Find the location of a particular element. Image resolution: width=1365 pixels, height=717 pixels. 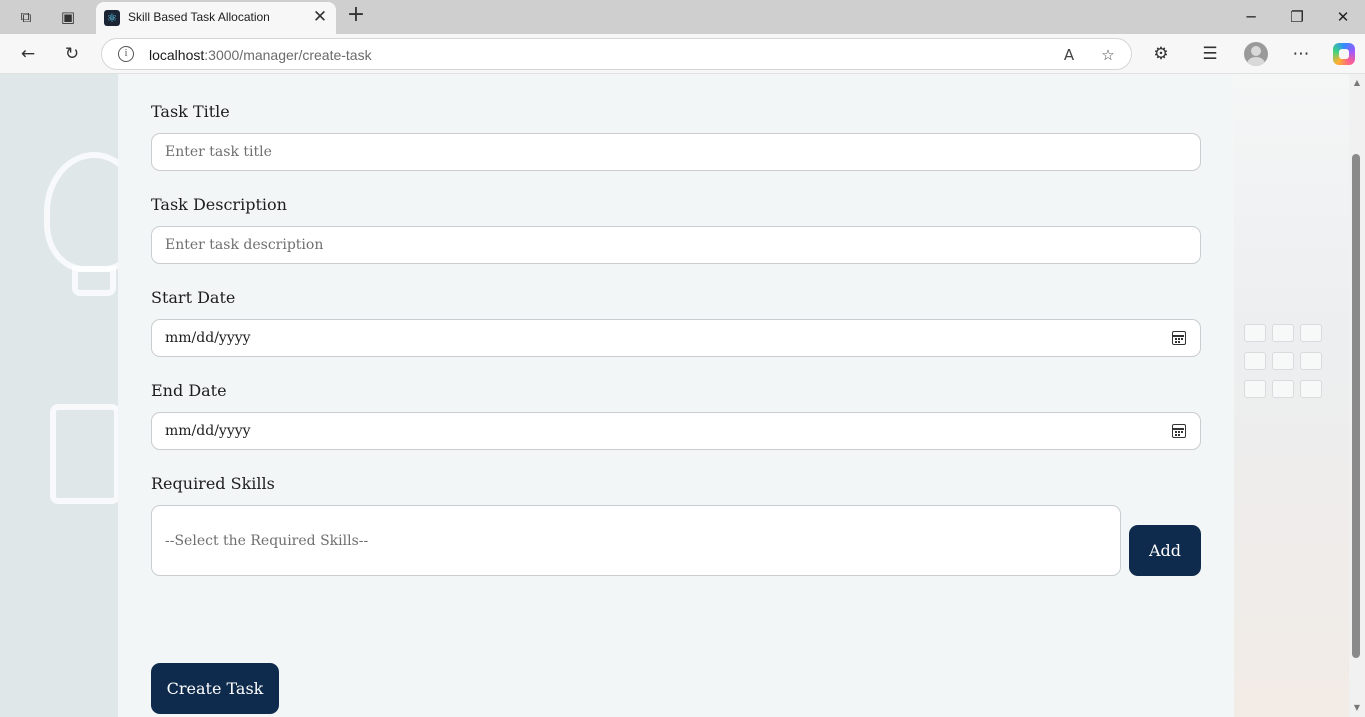

scroll-up-icon: ▲ is located at coordinates (1357, 83).